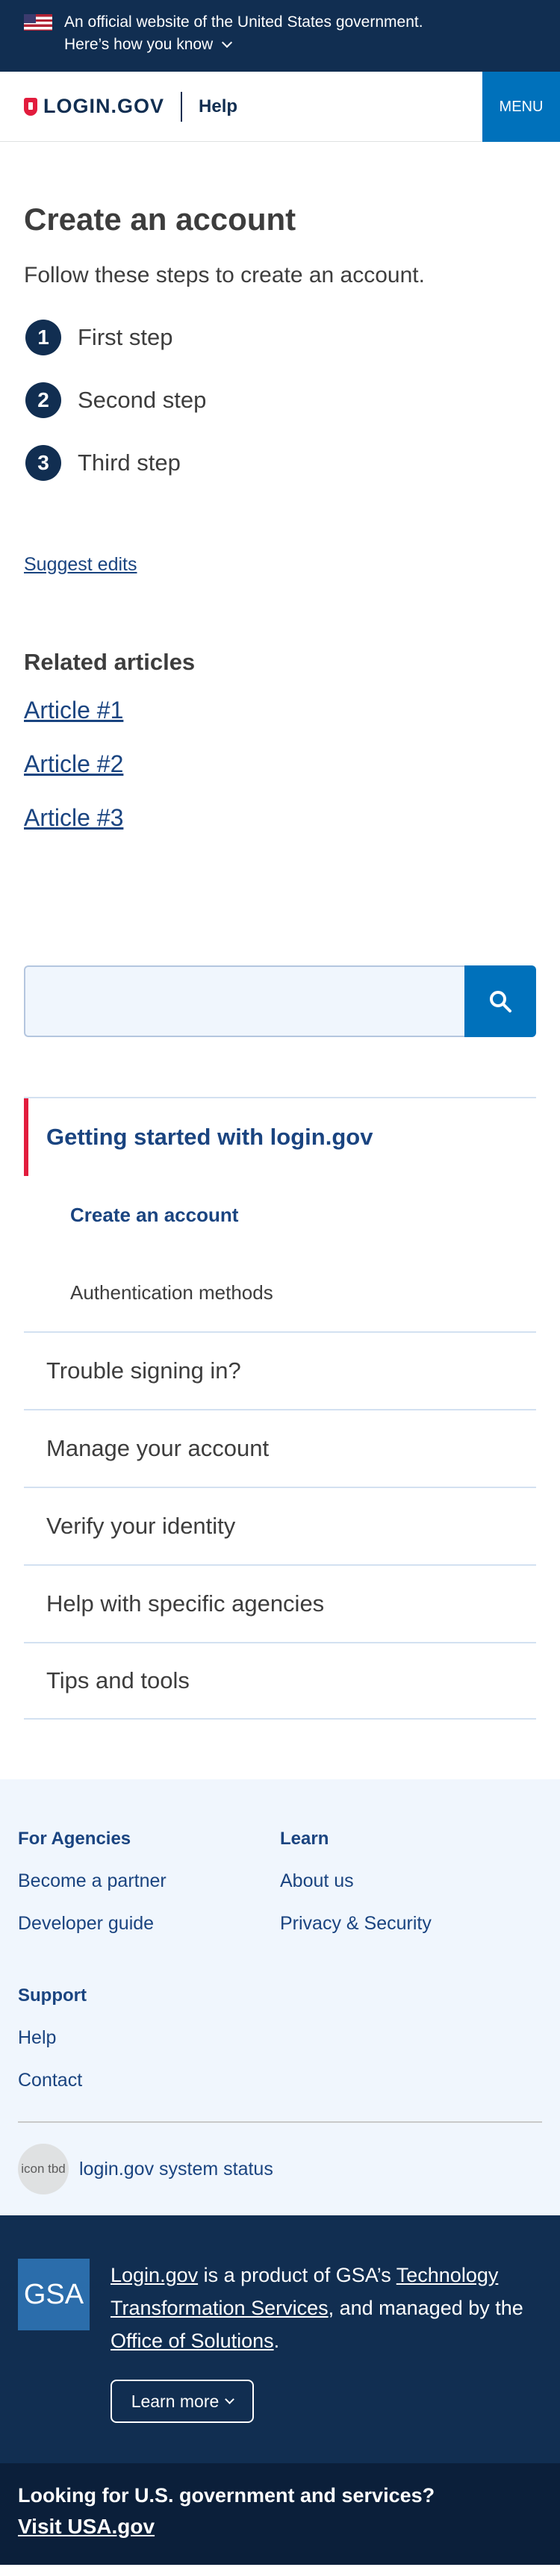 This screenshot has height=2576, width=560. Describe the element at coordinates (160, 219) in the screenshot. I see `page-title: Create an account` at that location.